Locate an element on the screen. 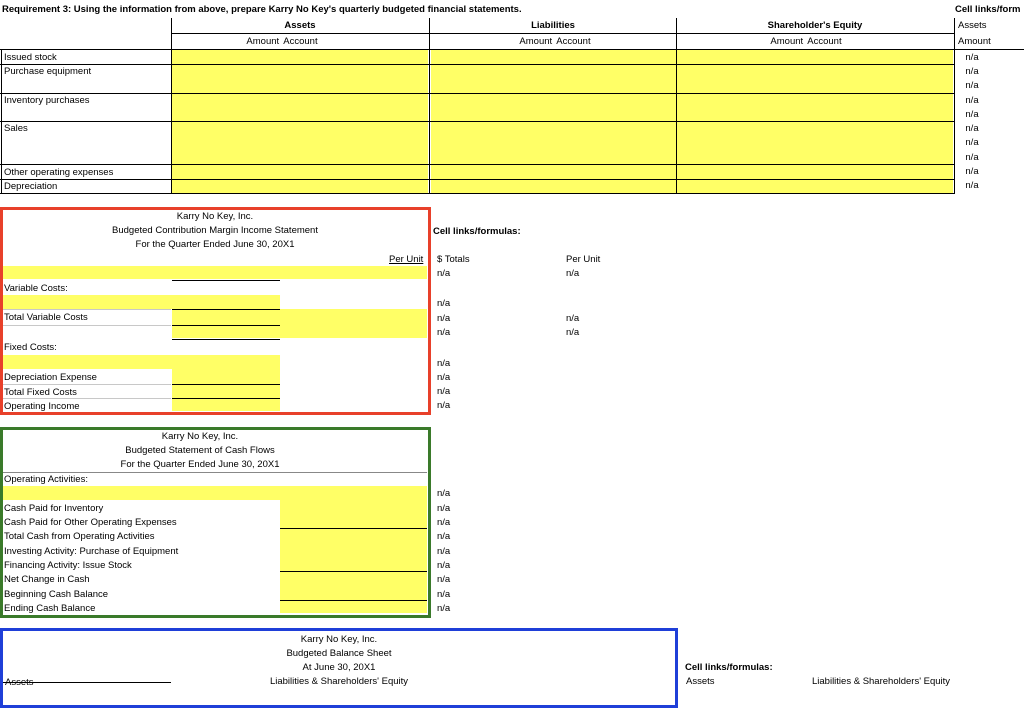 The image size is (1024, 708). income-statement-frame is located at coordinates (215, 311).